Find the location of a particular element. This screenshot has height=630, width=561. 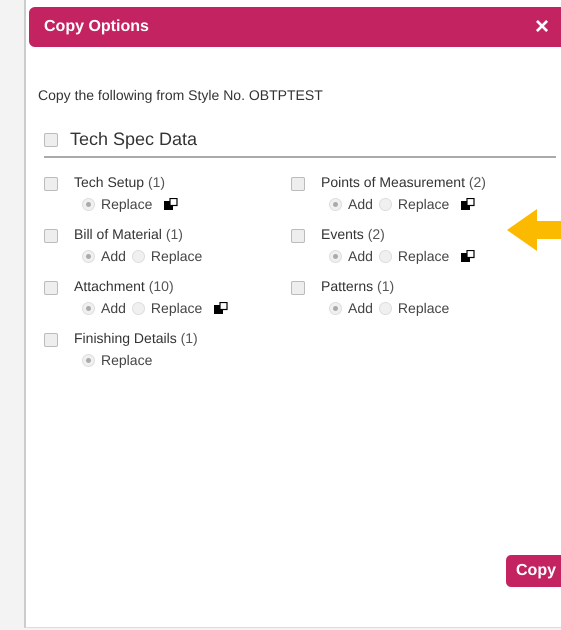

item-label: Patterns (1) is located at coordinates (358, 286).